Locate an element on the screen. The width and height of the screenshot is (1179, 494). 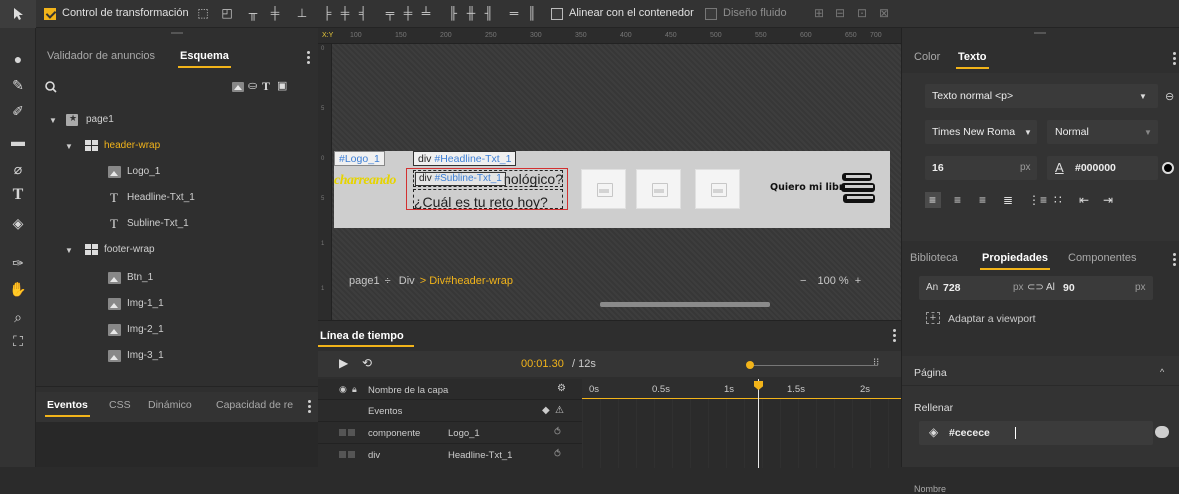
font-weight-select: Normal ▼ is located at coordinates (1102, 132).